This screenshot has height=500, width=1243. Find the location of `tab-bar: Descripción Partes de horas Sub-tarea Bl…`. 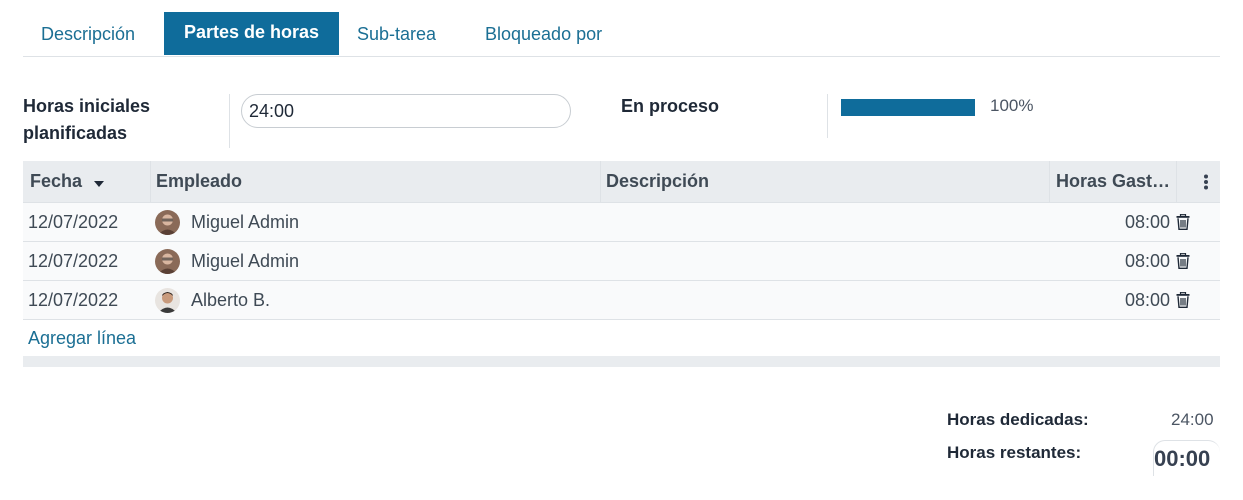

tab-bar: Descripción Partes de horas Sub-tarea Bl… is located at coordinates (621, 34).